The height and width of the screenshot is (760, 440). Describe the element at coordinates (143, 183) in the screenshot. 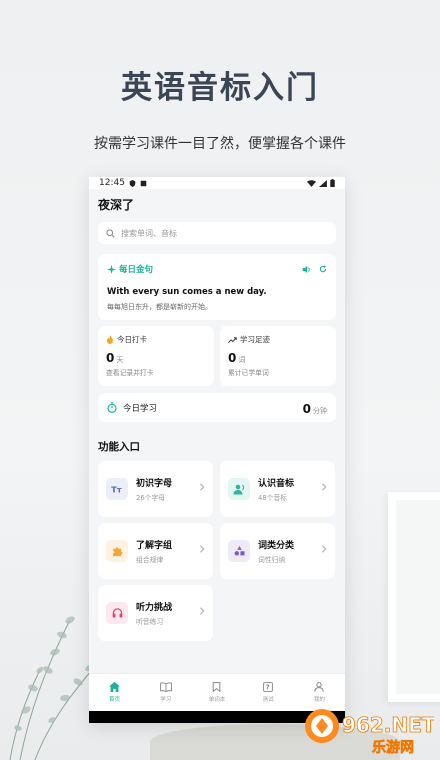

I see `notification-status-icon` at that location.